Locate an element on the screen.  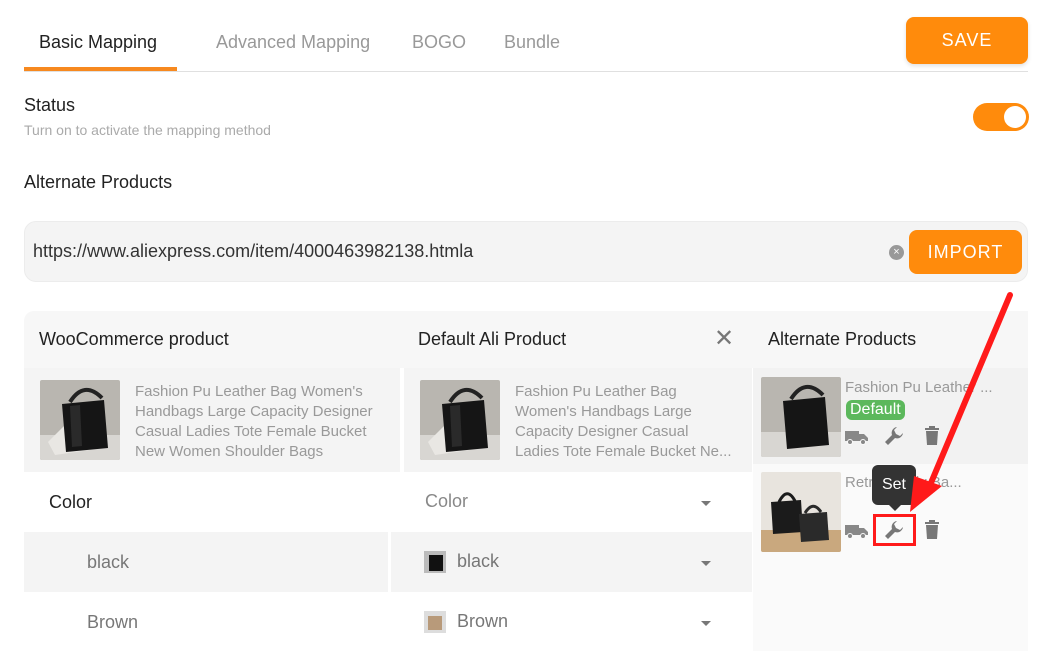
save-button: SAVE is located at coordinates (967, 40).